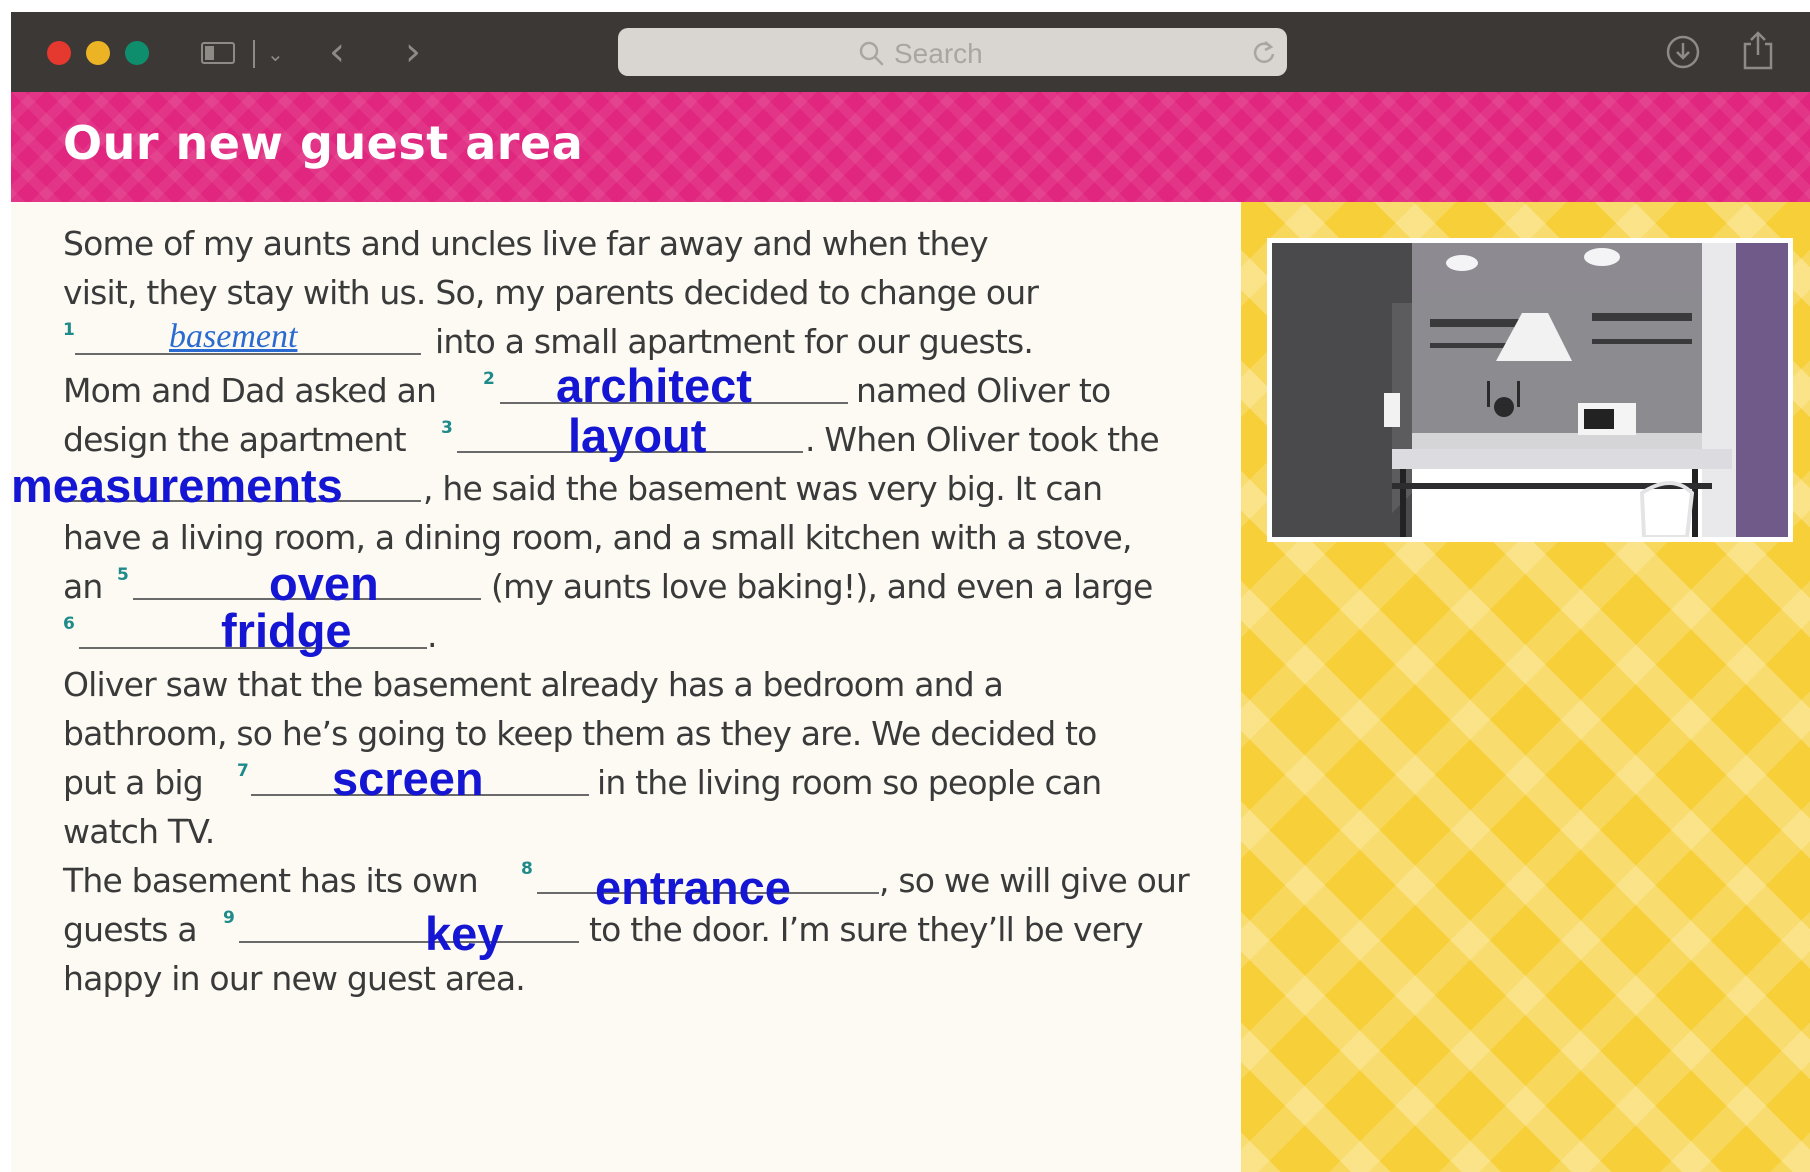  I want to click on text-line-5-end: . When Oliver took the, so click(982, 439).